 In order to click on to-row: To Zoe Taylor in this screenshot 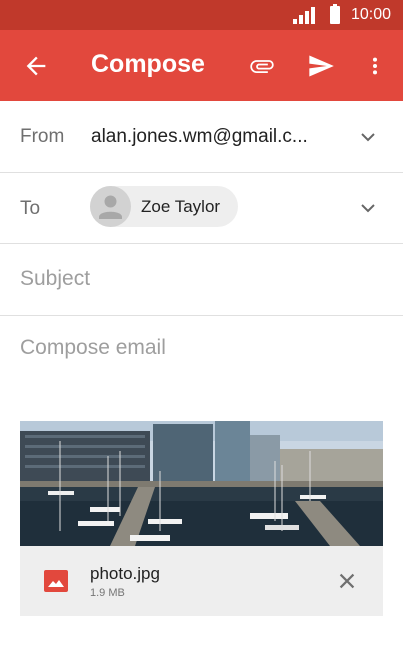, I will do `click(201, 208)`.